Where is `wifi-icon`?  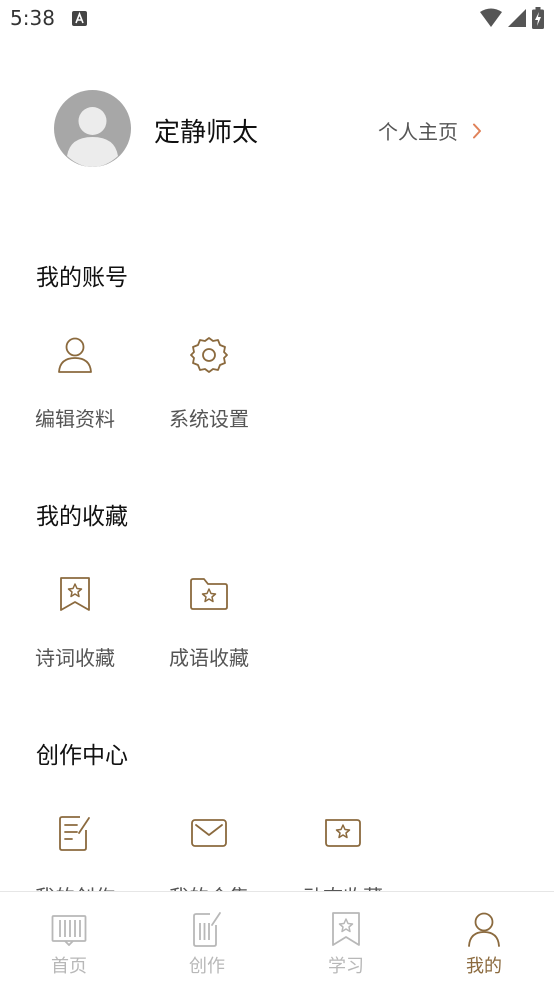 wifi-icon is located at coordinates (491, 17).